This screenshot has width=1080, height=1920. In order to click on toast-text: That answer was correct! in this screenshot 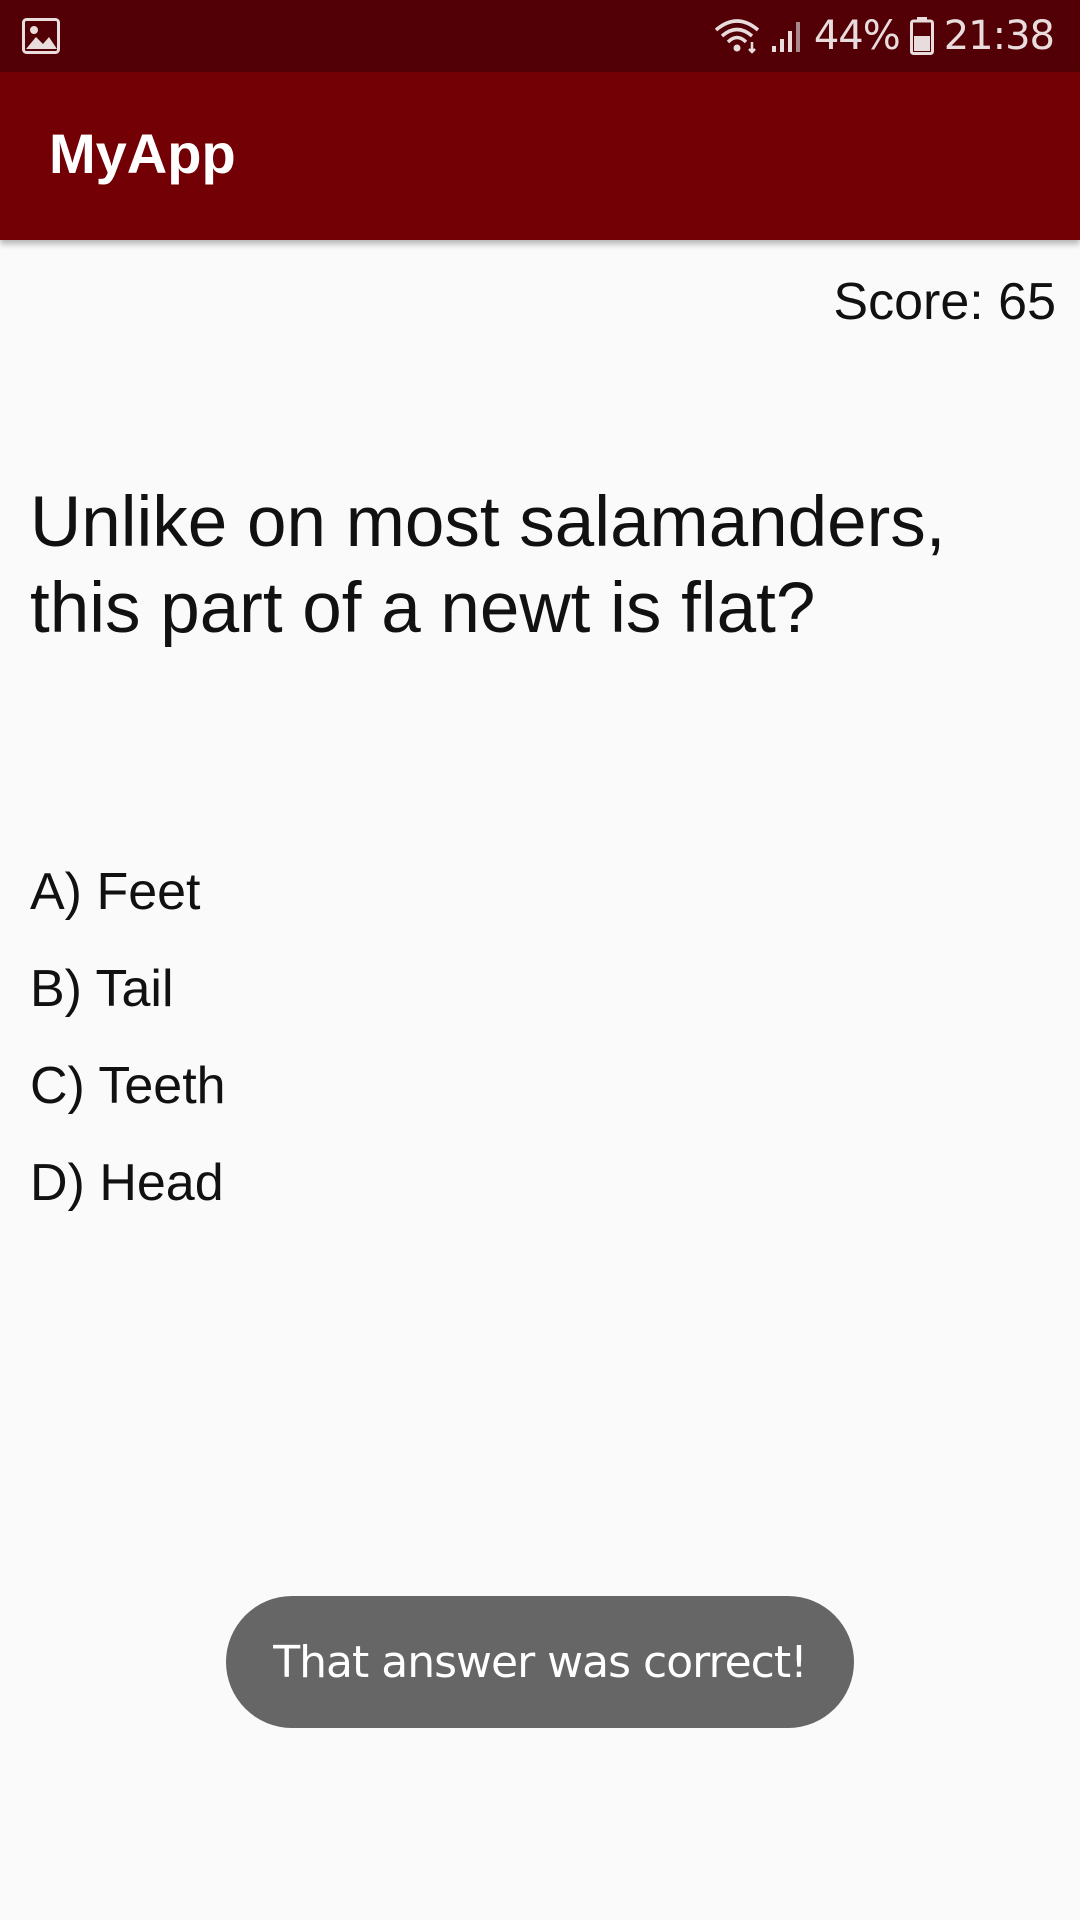, I will do `click(540, 1662)`.